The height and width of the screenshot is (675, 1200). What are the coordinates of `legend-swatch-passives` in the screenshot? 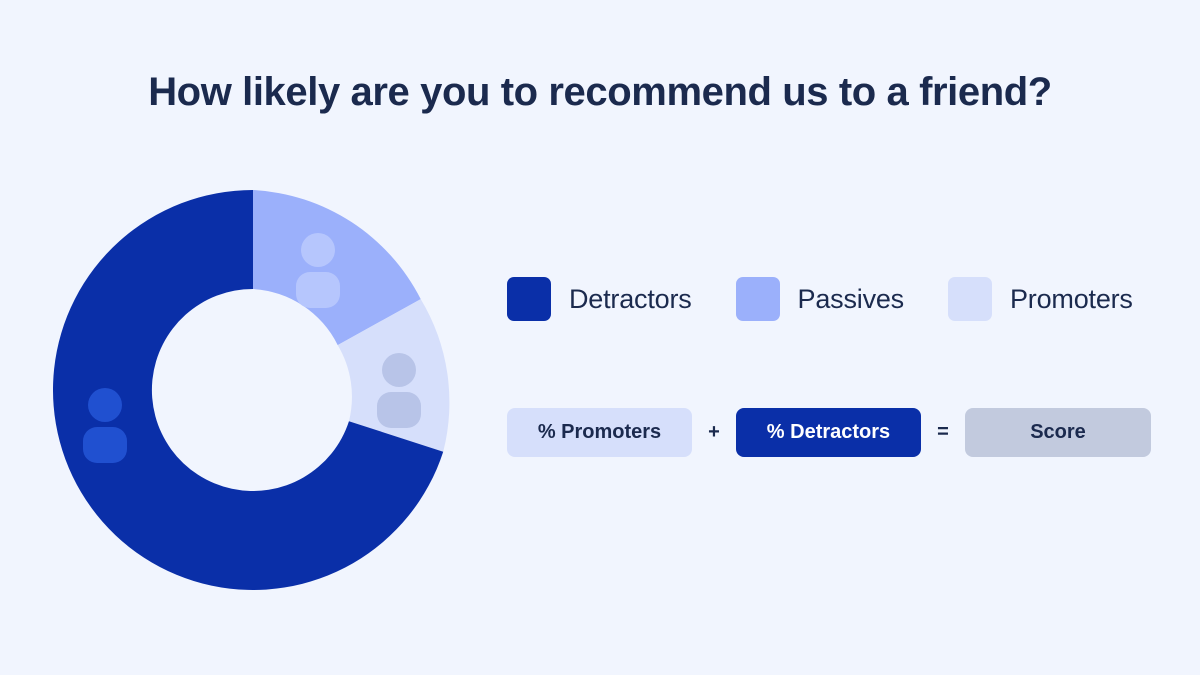 It's located at (757, 299).